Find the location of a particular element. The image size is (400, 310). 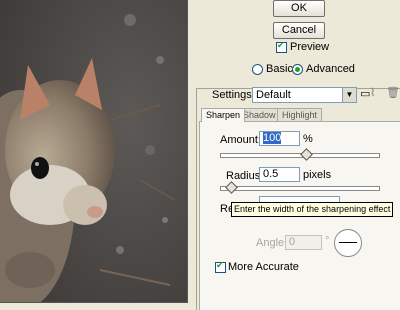

advanced-radio is located at coordinates (297, 69).